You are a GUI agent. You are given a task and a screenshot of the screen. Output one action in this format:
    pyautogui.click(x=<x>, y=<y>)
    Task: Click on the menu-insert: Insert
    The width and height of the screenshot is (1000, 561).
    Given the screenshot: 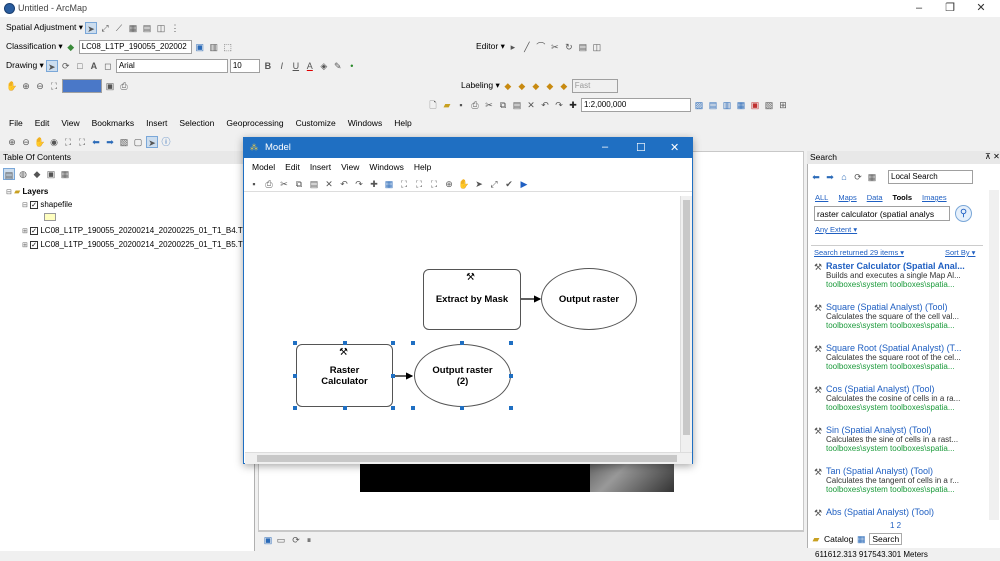 What is the action you would take?
    pyautogui.click(x=156, y=123)
    